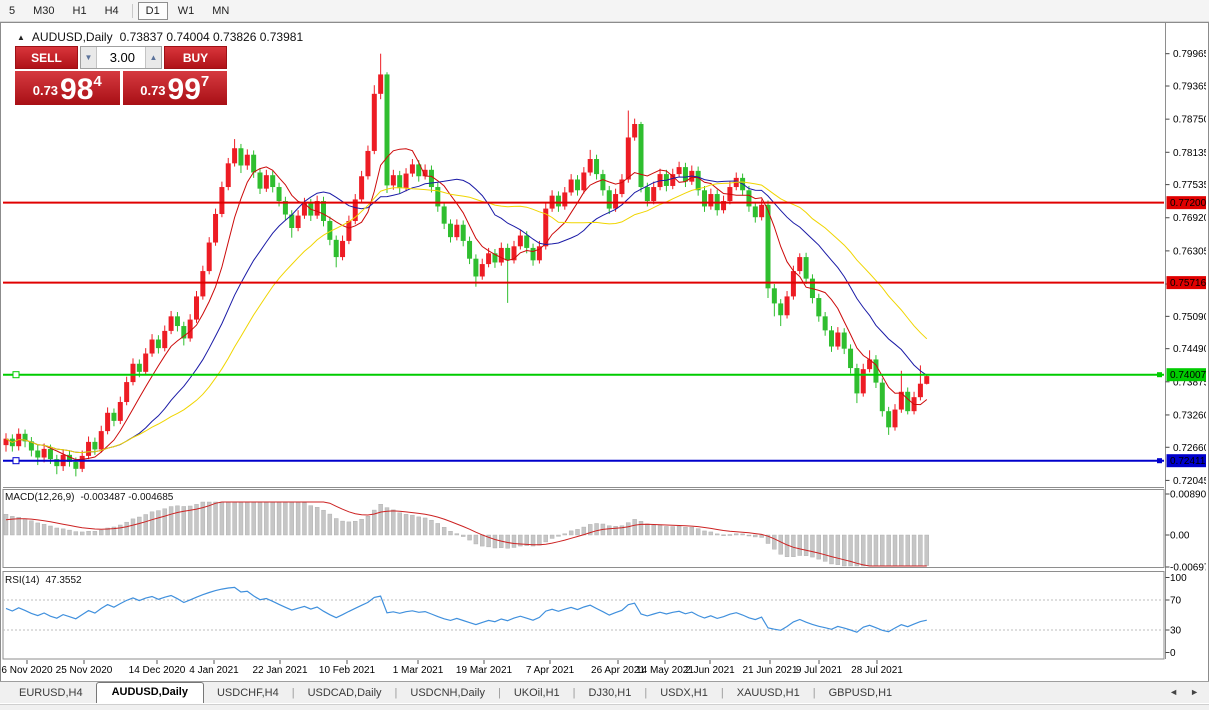  I want to click on tab-audusd-daily: AUDUSD,Daily, so click(149, 692).